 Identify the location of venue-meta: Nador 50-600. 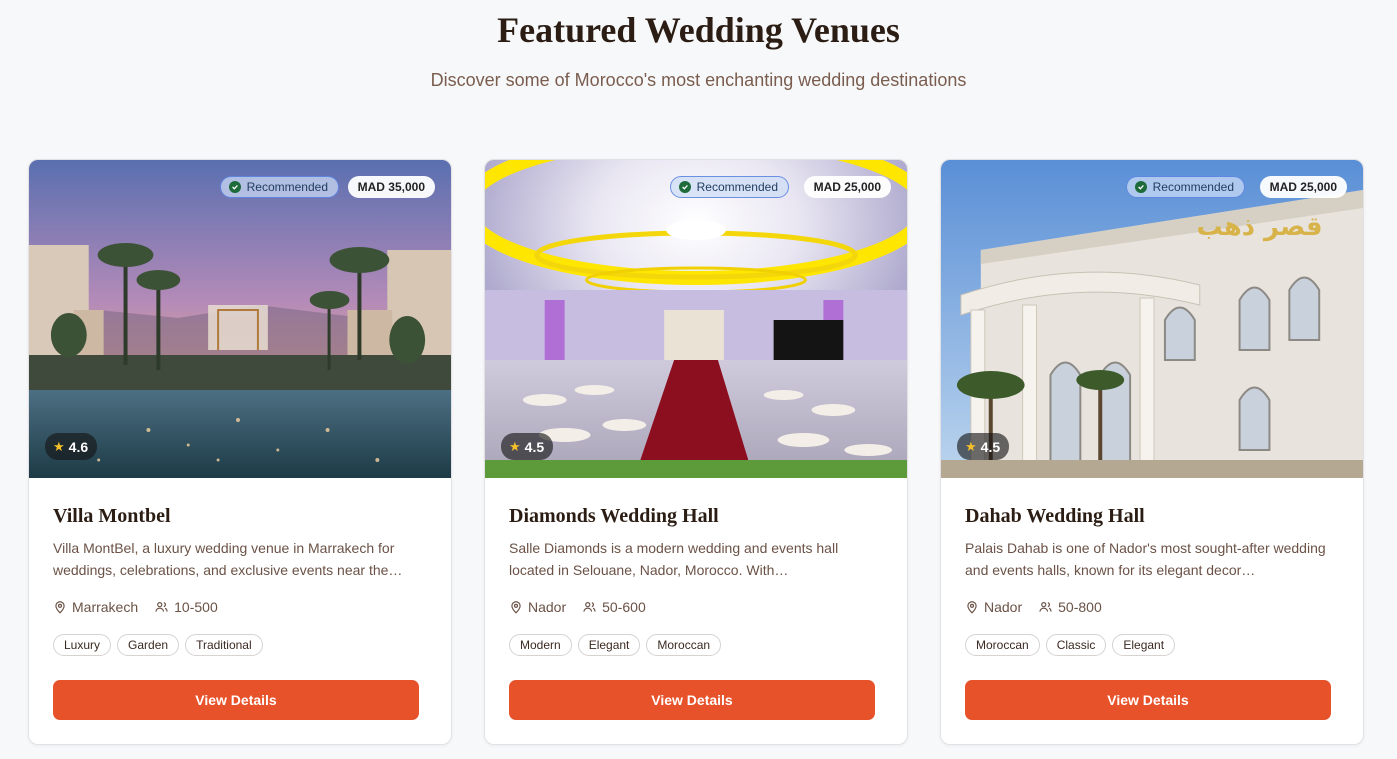
(577, 607).